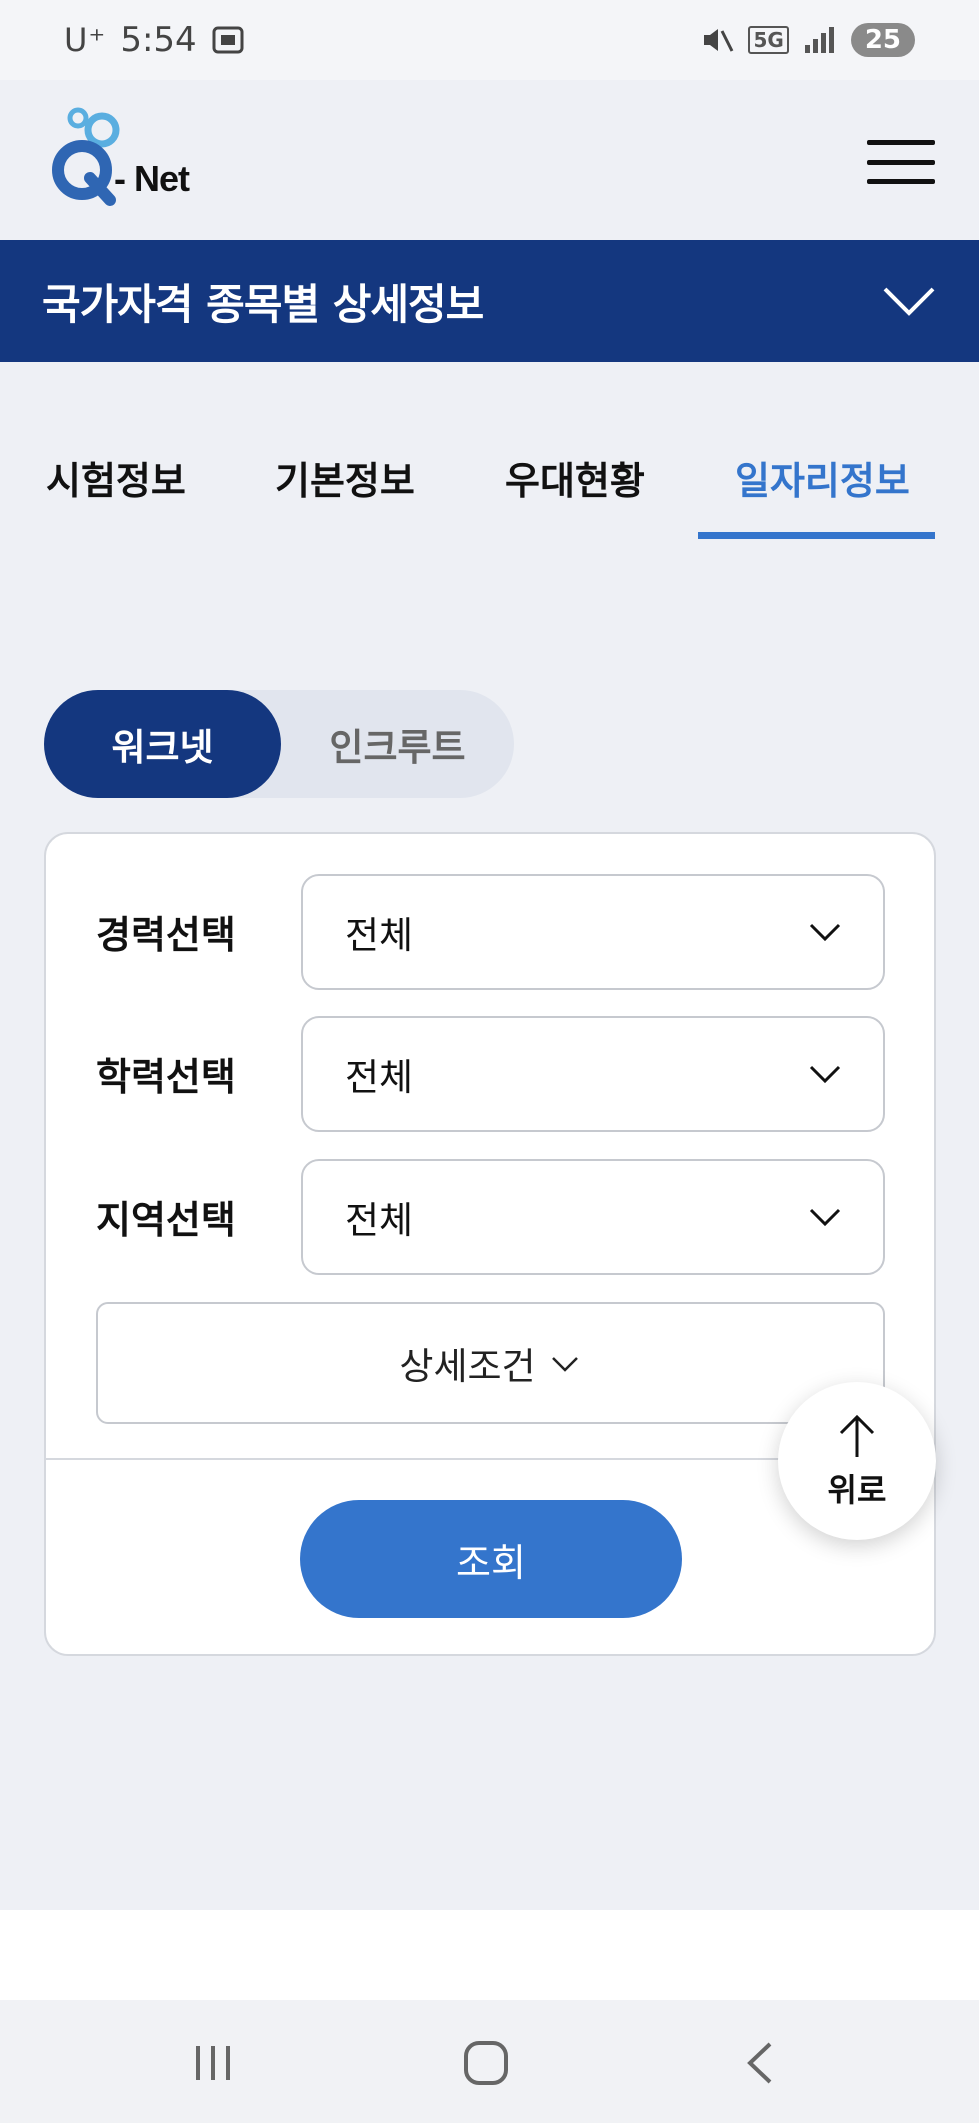  What do you see at coordinates (819, 40) in the screenshot?
I see `signal-icon` at bounding box center [819, 40].